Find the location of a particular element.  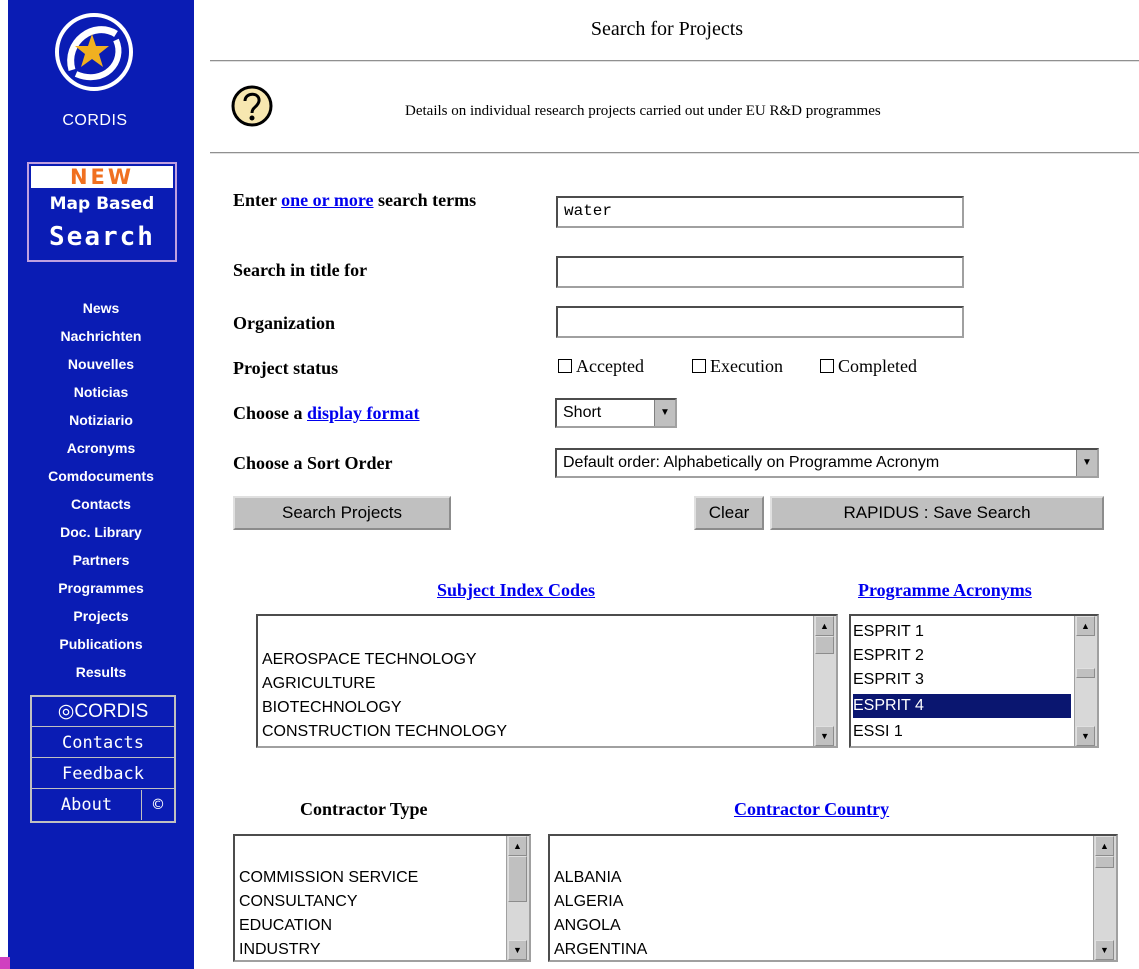

nav-acronyms: Acronyms is located at coordinates (101, 448).